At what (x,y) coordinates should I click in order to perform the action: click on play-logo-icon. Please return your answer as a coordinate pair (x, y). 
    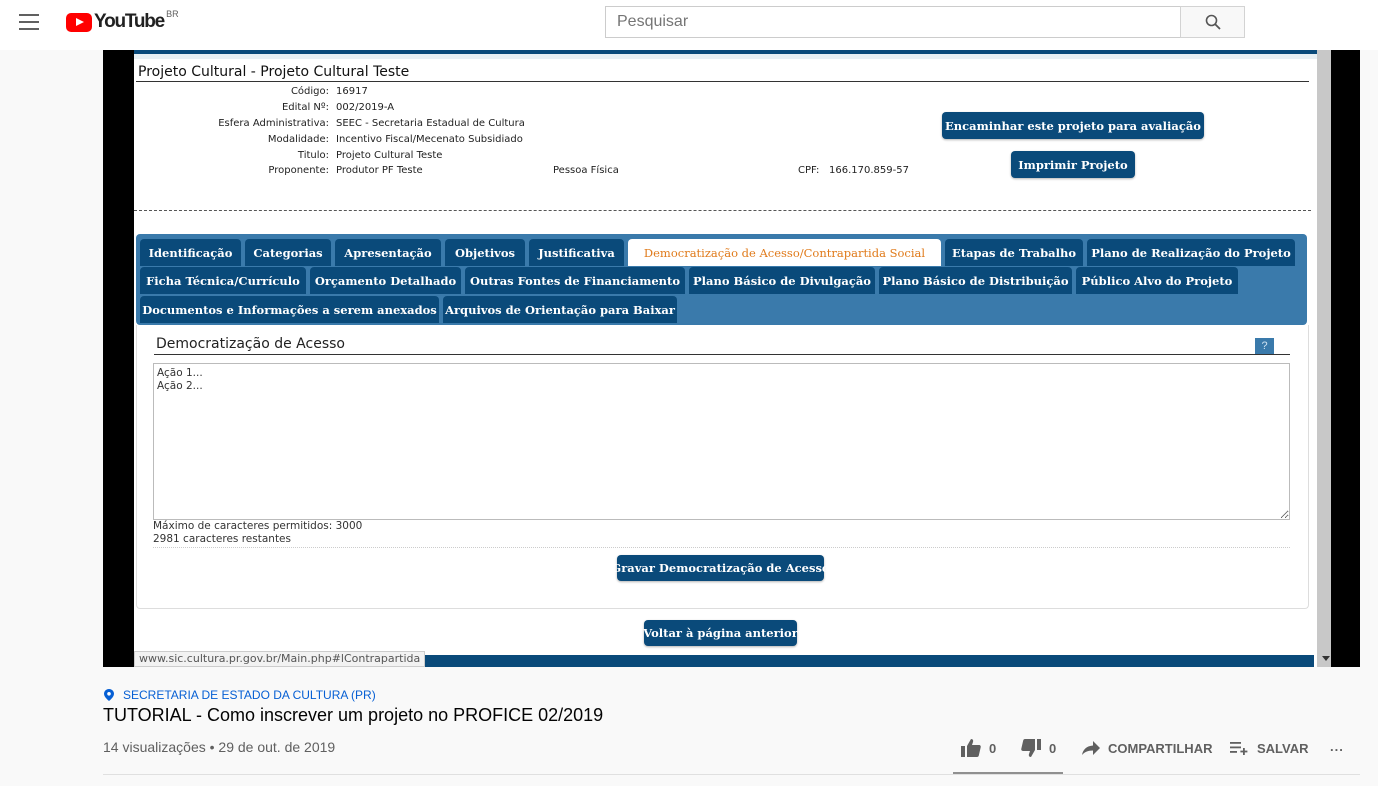
    Looking at the image, I should click on (79, 22).